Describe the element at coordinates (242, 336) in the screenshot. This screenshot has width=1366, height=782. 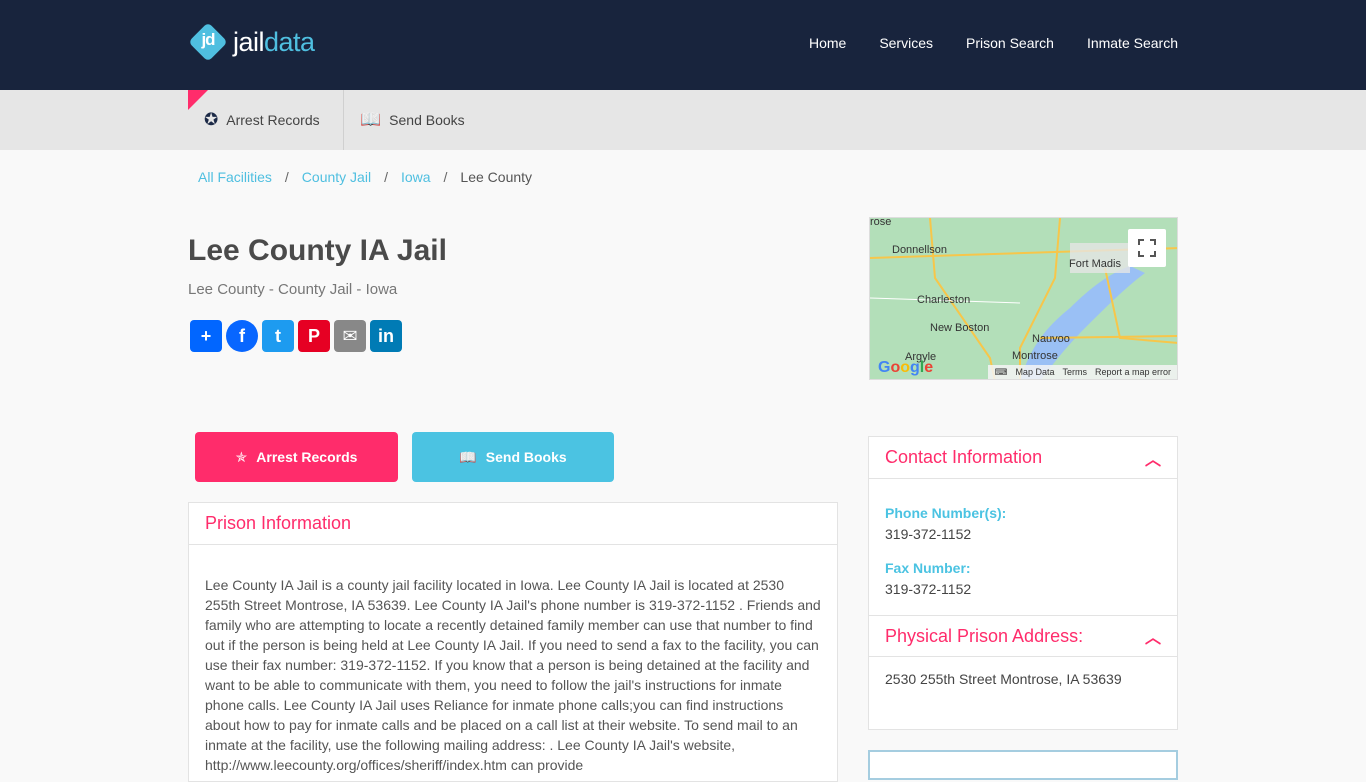
I see `facebook-icon: f` at that location.